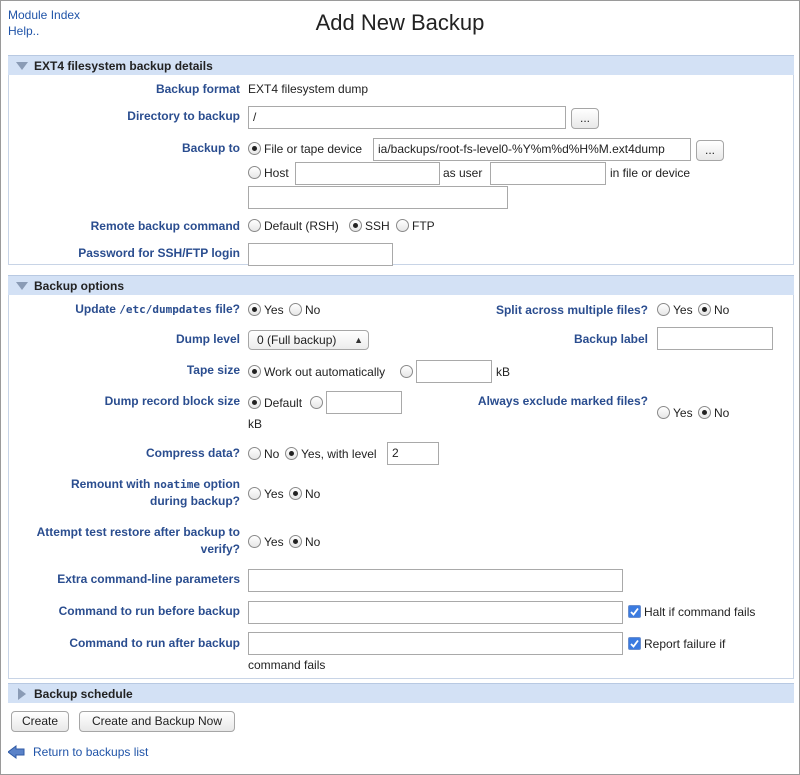 The image size is (800, 775). What do you see at coordinates (367, 173) in the screenshot?
I see `host-input` at bounding box center [367, 173].